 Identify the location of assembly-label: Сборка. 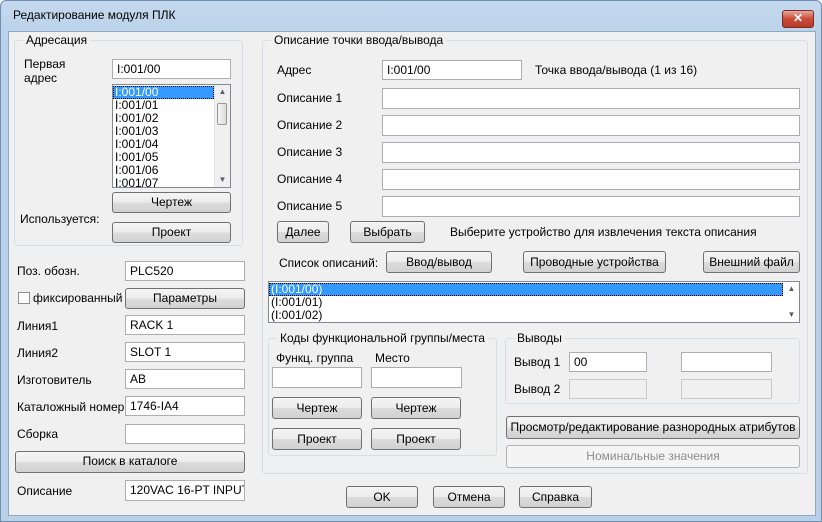
(38, 434).